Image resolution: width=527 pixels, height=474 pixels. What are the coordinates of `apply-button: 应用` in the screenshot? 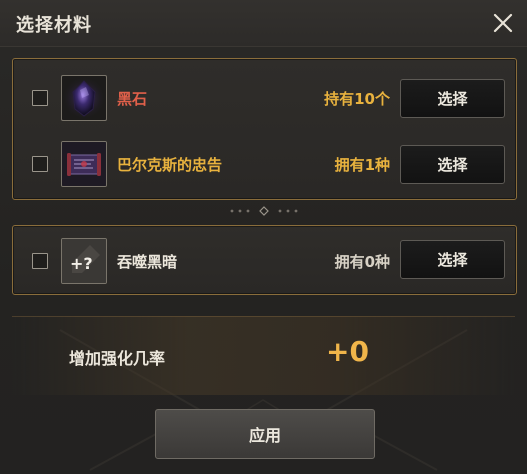 It's located at (265, 434).